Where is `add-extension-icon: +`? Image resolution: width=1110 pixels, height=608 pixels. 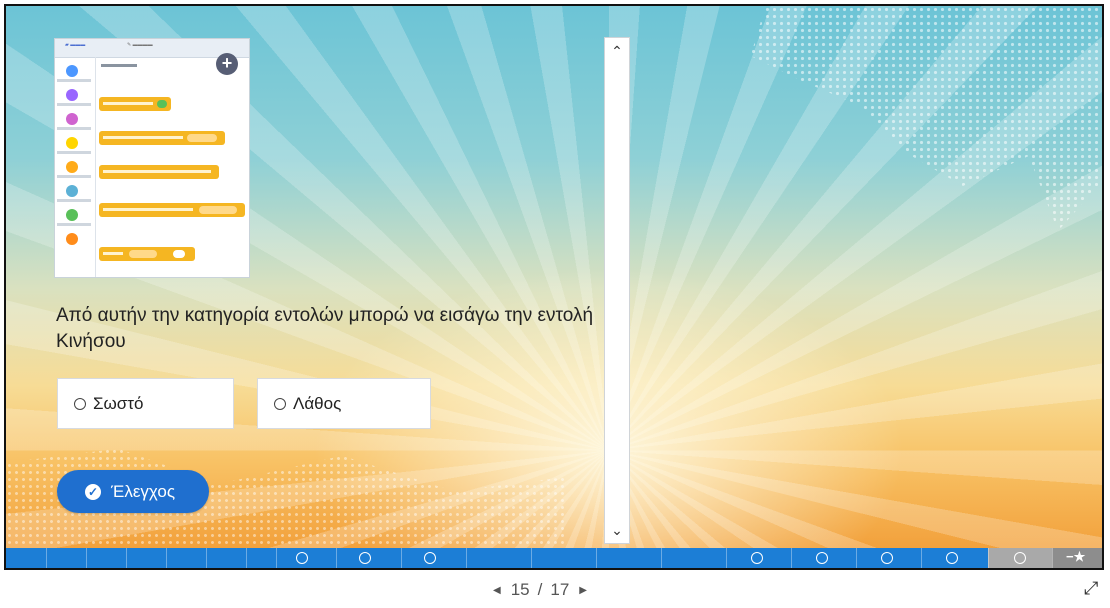 add-extension-icon: + is located at coordinates (227, 64).